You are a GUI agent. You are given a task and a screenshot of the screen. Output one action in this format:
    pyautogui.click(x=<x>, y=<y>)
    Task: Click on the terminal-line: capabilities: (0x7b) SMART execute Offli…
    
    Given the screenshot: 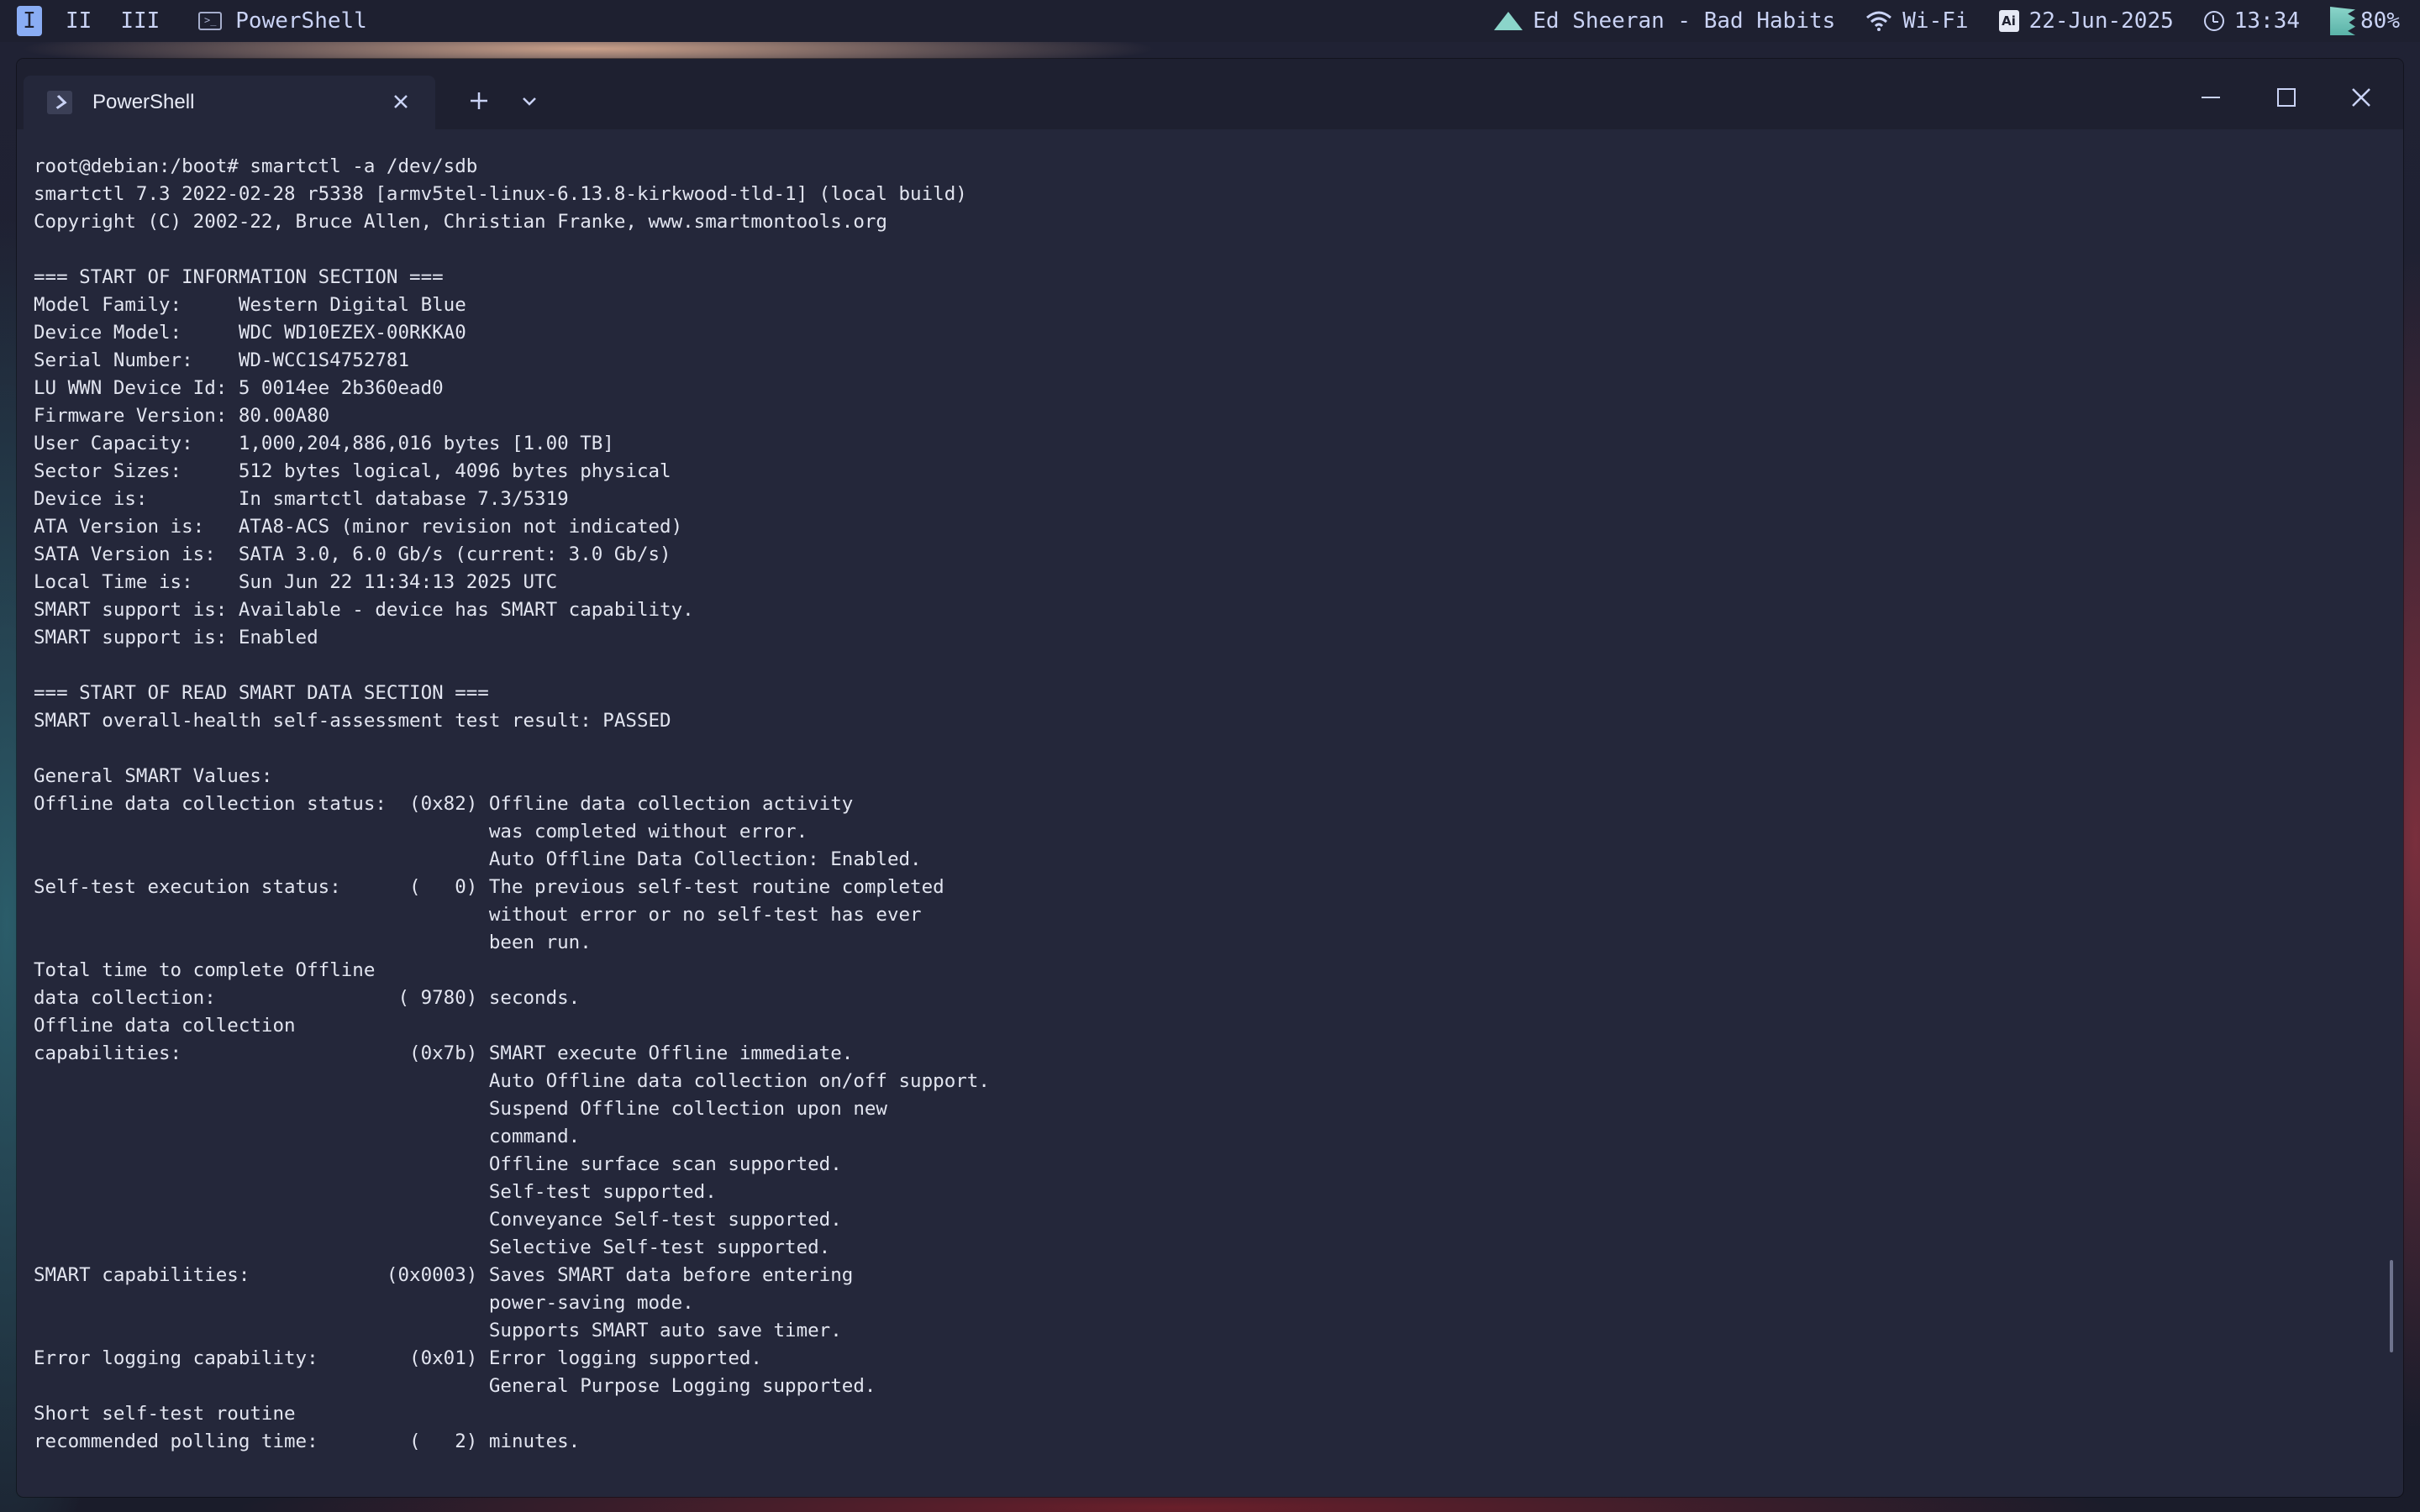 What is the action you would take?
    pyautogui.click(x=444, y=1053)
    